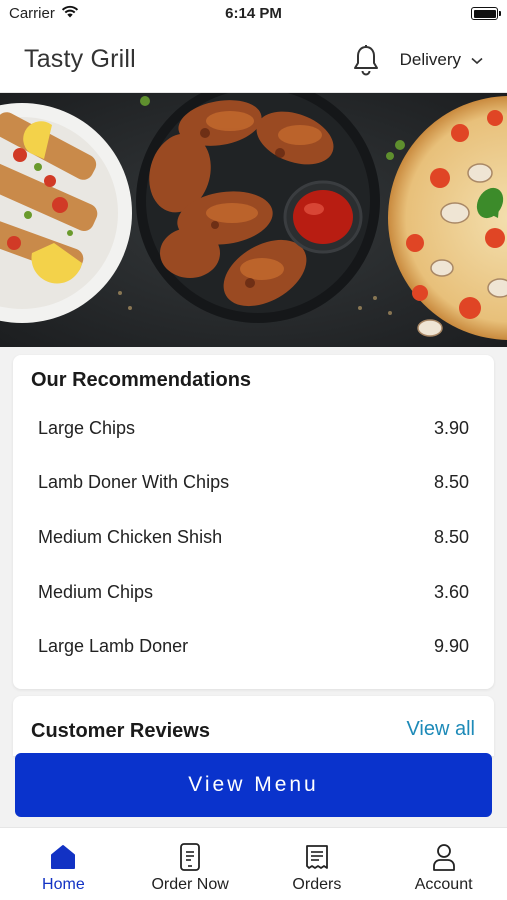 The height and width of the screenshot is (900, 507). I want to click on tab-account: Account, so click(443, 864).